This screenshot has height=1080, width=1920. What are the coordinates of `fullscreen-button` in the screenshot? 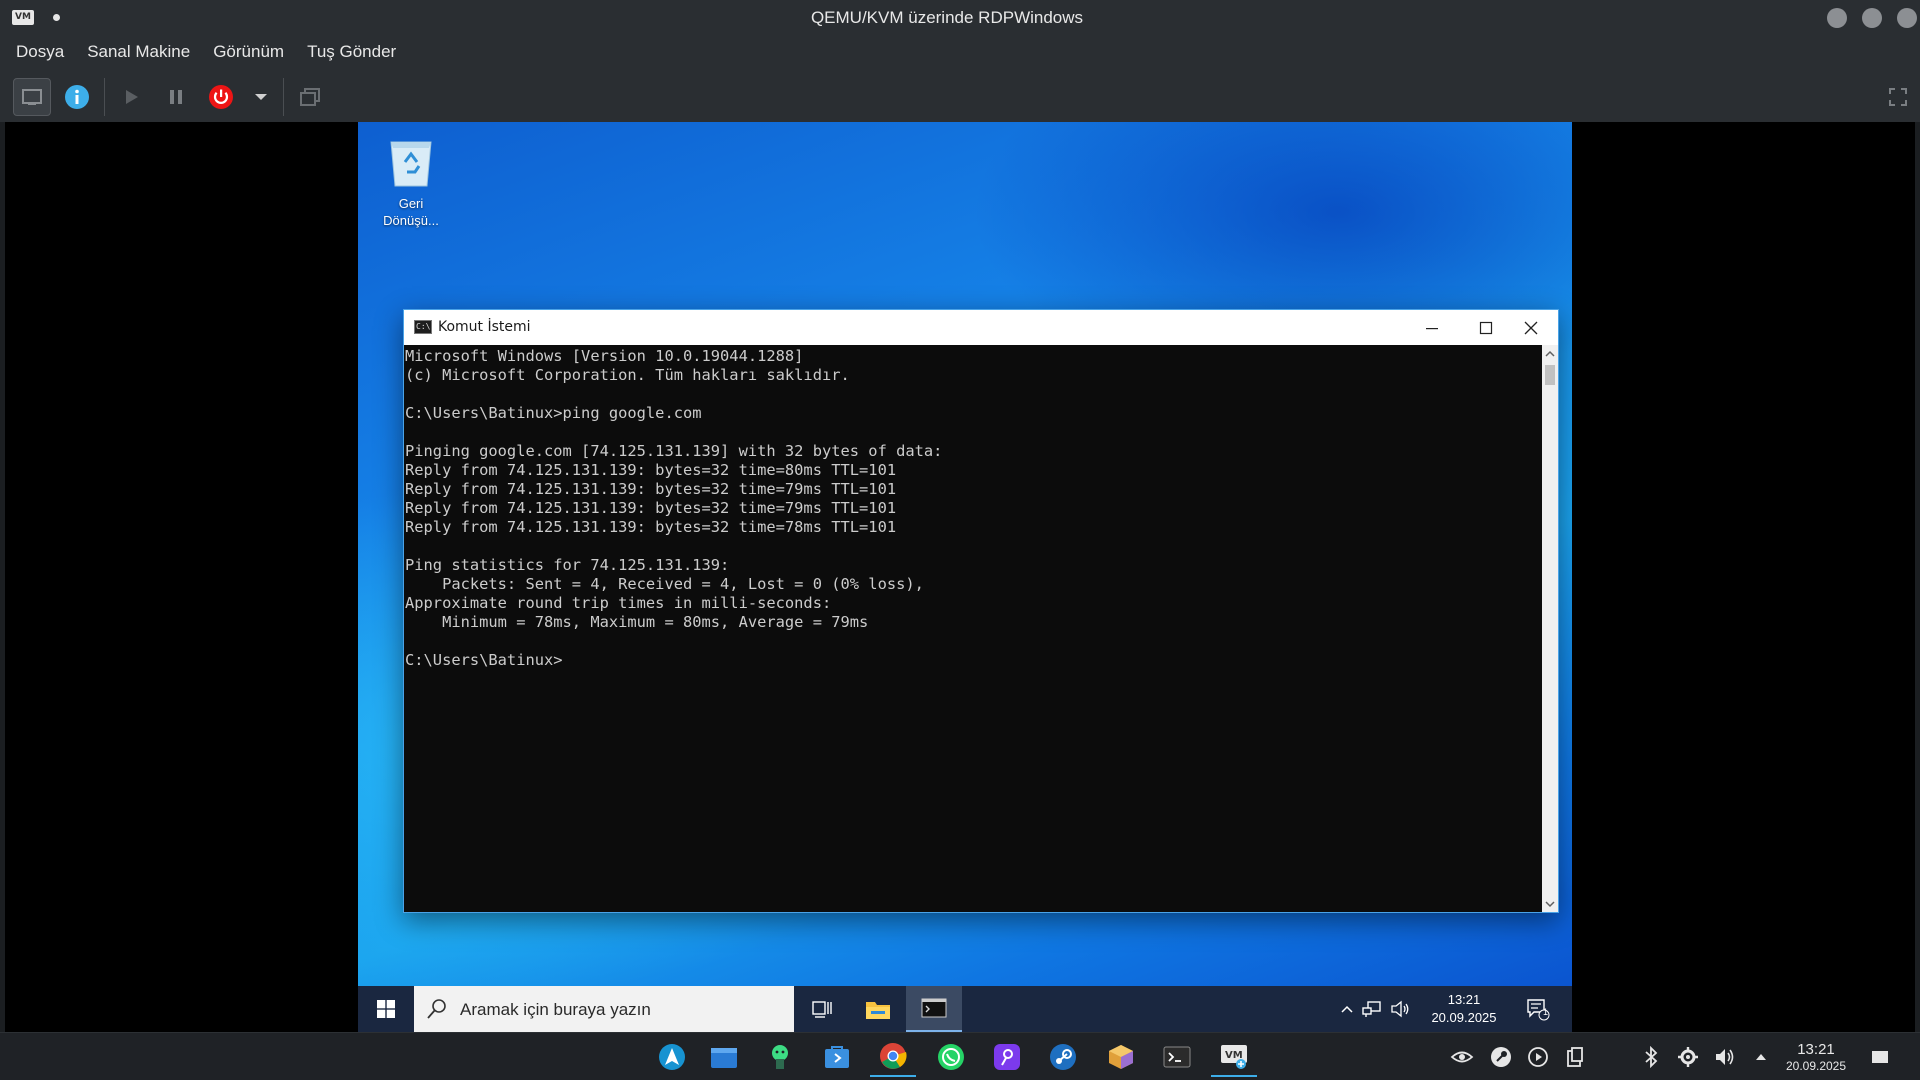 It's located at (1898, 97).